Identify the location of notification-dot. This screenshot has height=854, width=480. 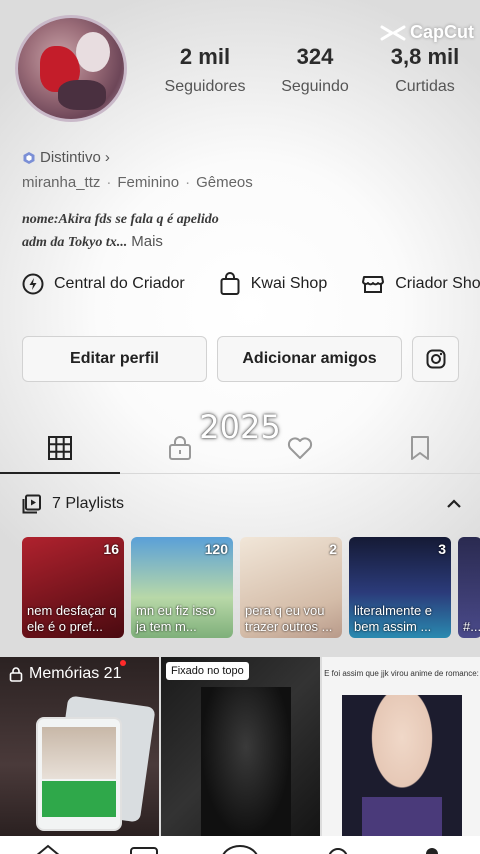
(123, 663).